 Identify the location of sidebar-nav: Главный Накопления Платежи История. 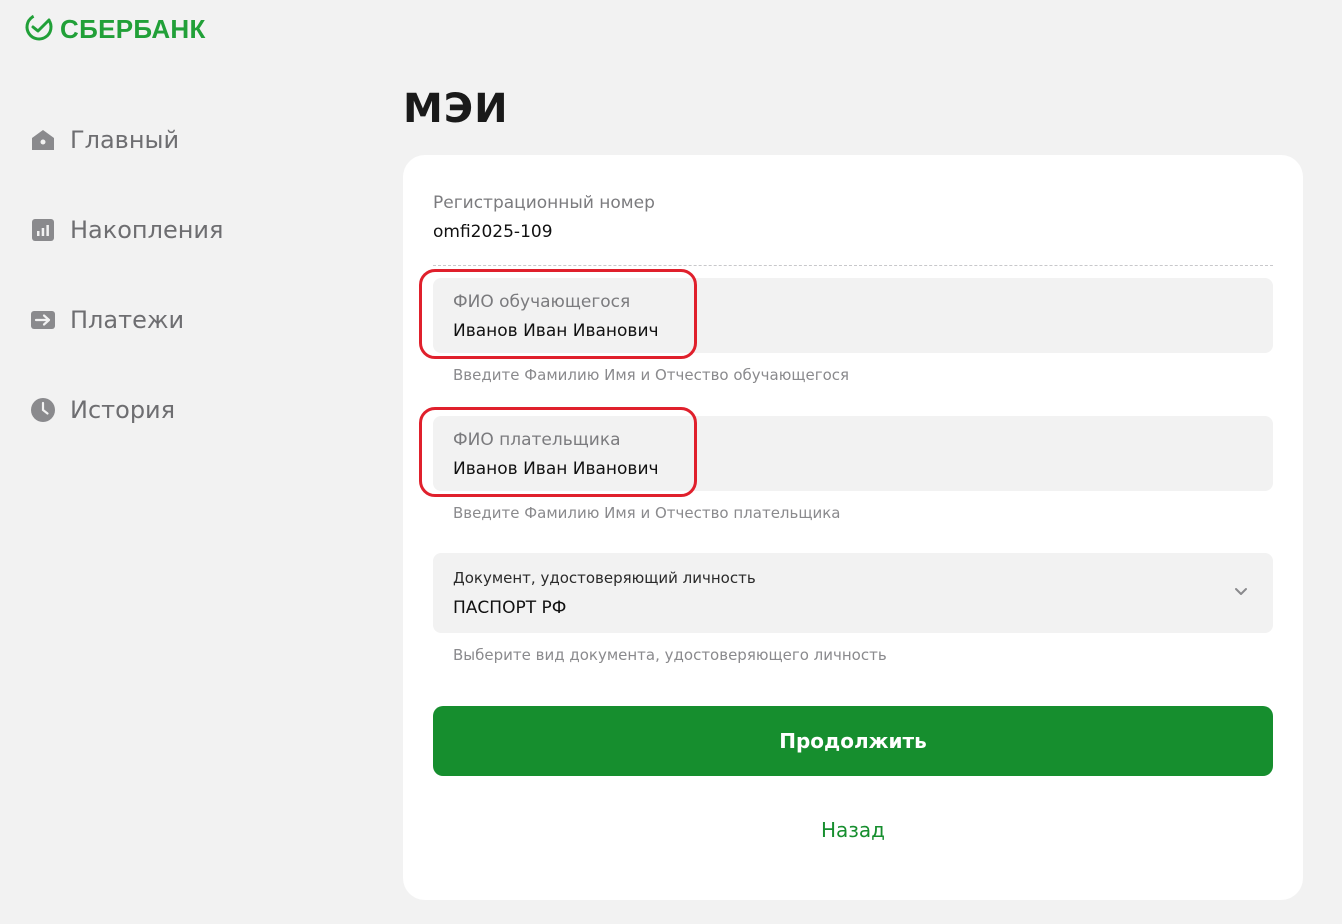
(126, 300).